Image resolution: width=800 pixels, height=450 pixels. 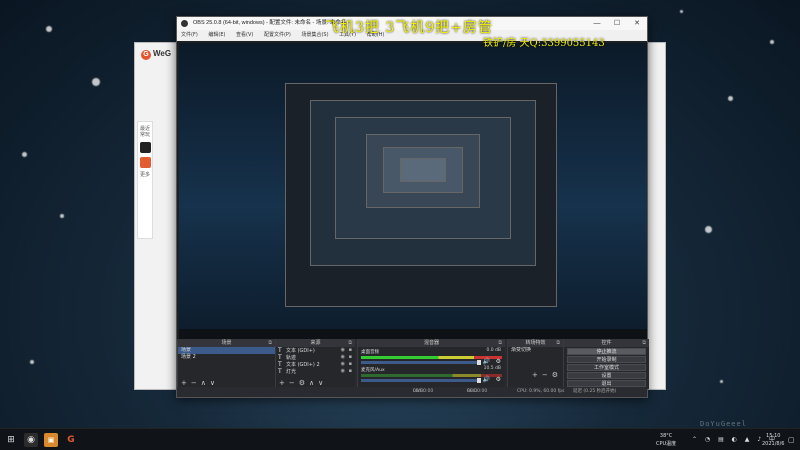 What do you see at coordinates (595, 391) in the screenshot?
I see `delay-indicator: 延迟 (0.25 秒后开始)` at bounding box center [595, 391].